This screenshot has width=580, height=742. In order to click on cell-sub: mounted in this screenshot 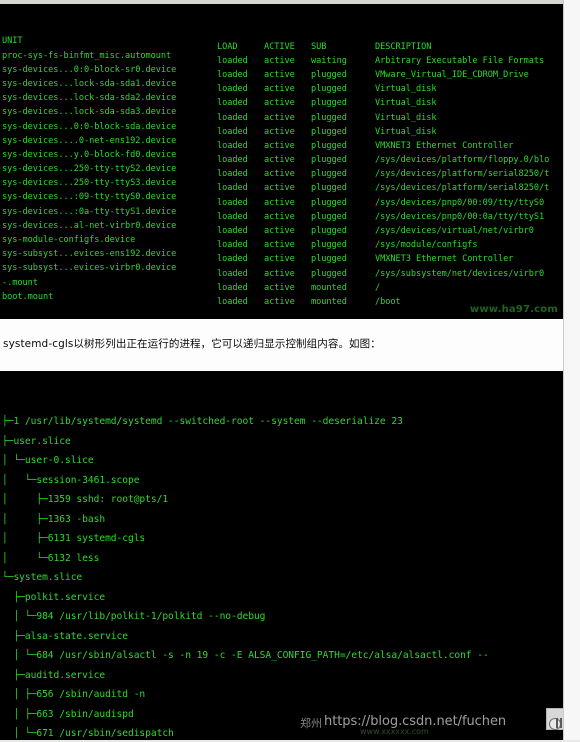, I will do `click(329, 301)`.